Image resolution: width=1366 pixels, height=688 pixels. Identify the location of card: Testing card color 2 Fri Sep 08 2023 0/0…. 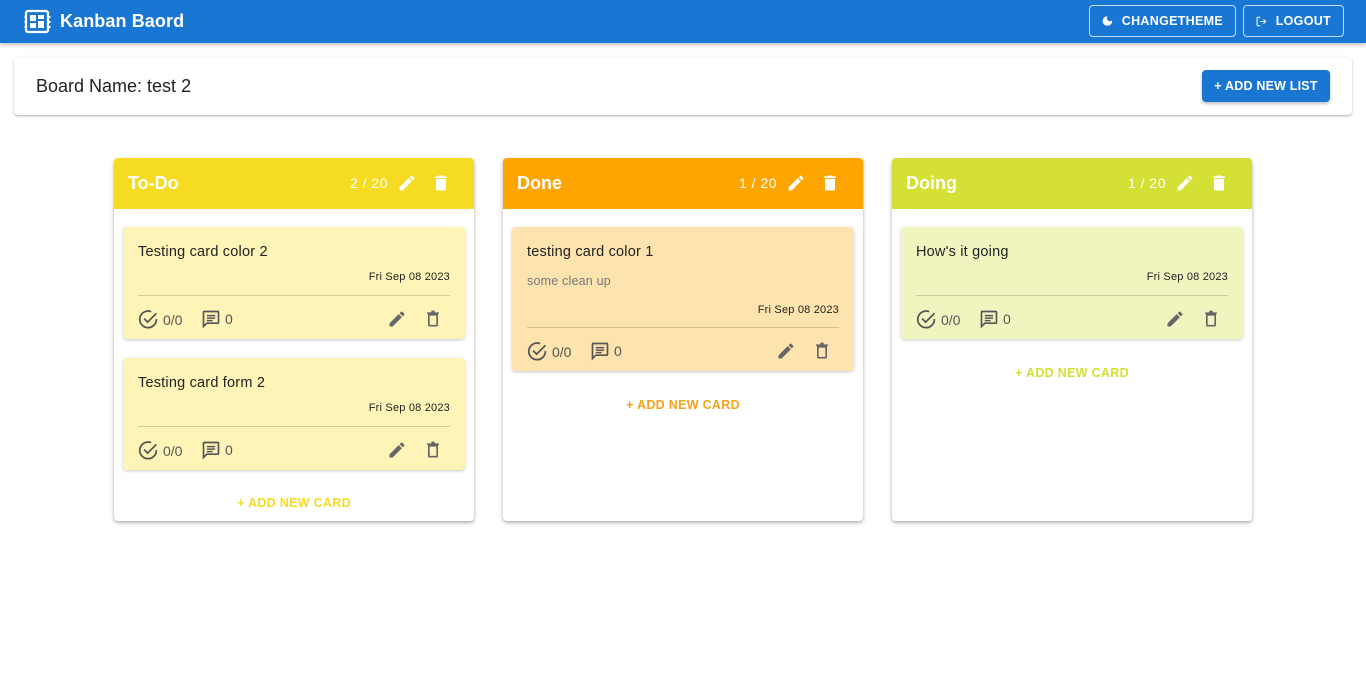
(294, 283).